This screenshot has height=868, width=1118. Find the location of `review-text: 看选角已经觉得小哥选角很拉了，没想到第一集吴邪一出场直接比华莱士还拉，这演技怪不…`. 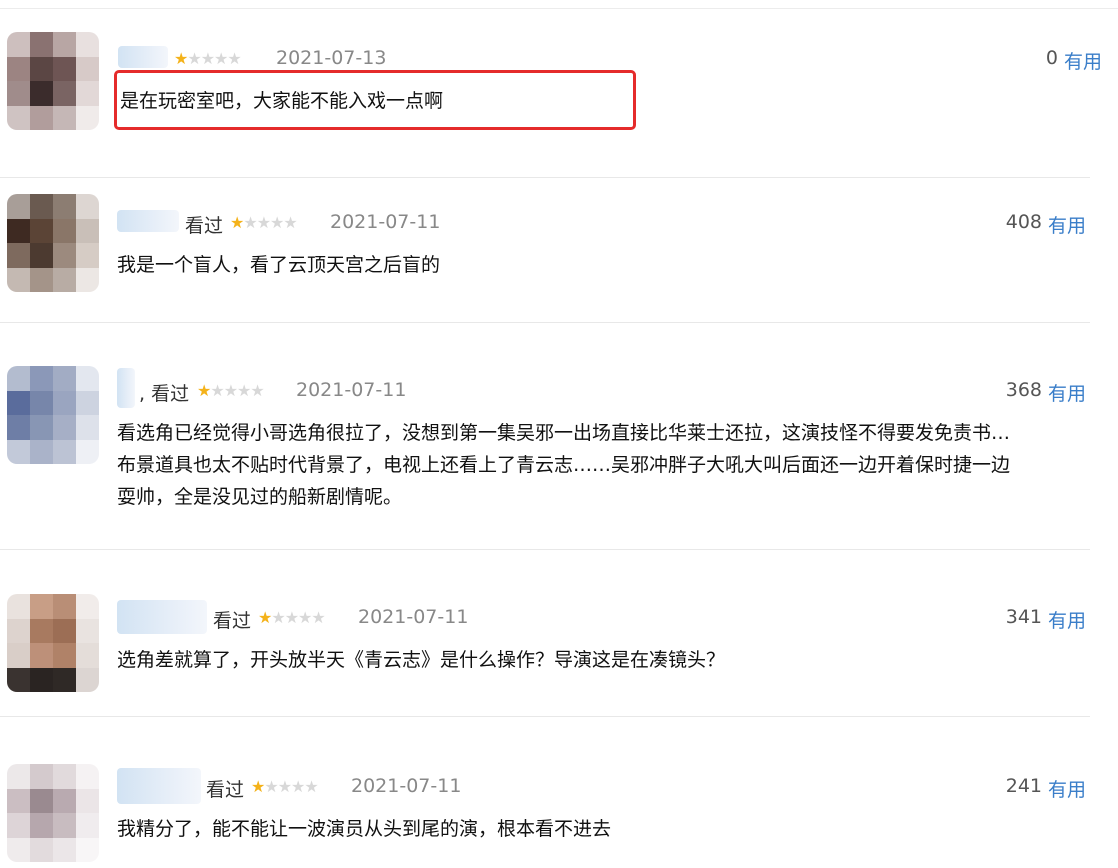

review-text: 看选角已经觉得小哥选角很拉了，没想到第一集吴邪一出场直接比华莱士还拉，这演技怪不… is located at coordinates (563, 465).